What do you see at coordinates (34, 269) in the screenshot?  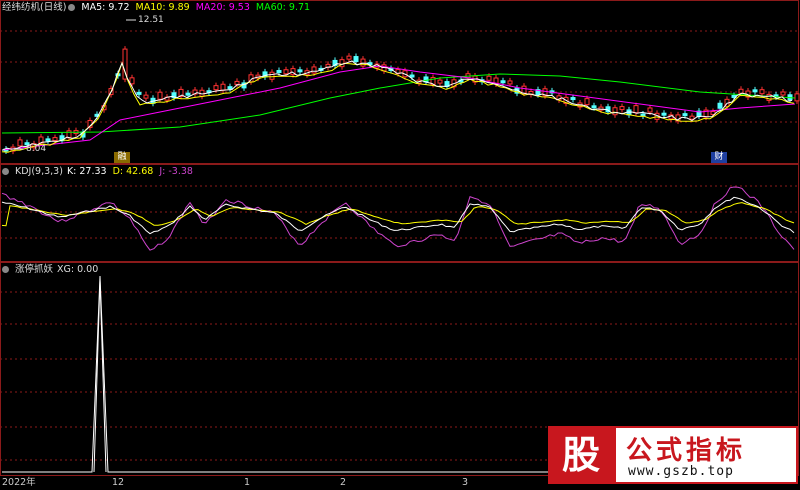 I see `xg-title: 涨停抓妖` at bounding box center [34, 269].